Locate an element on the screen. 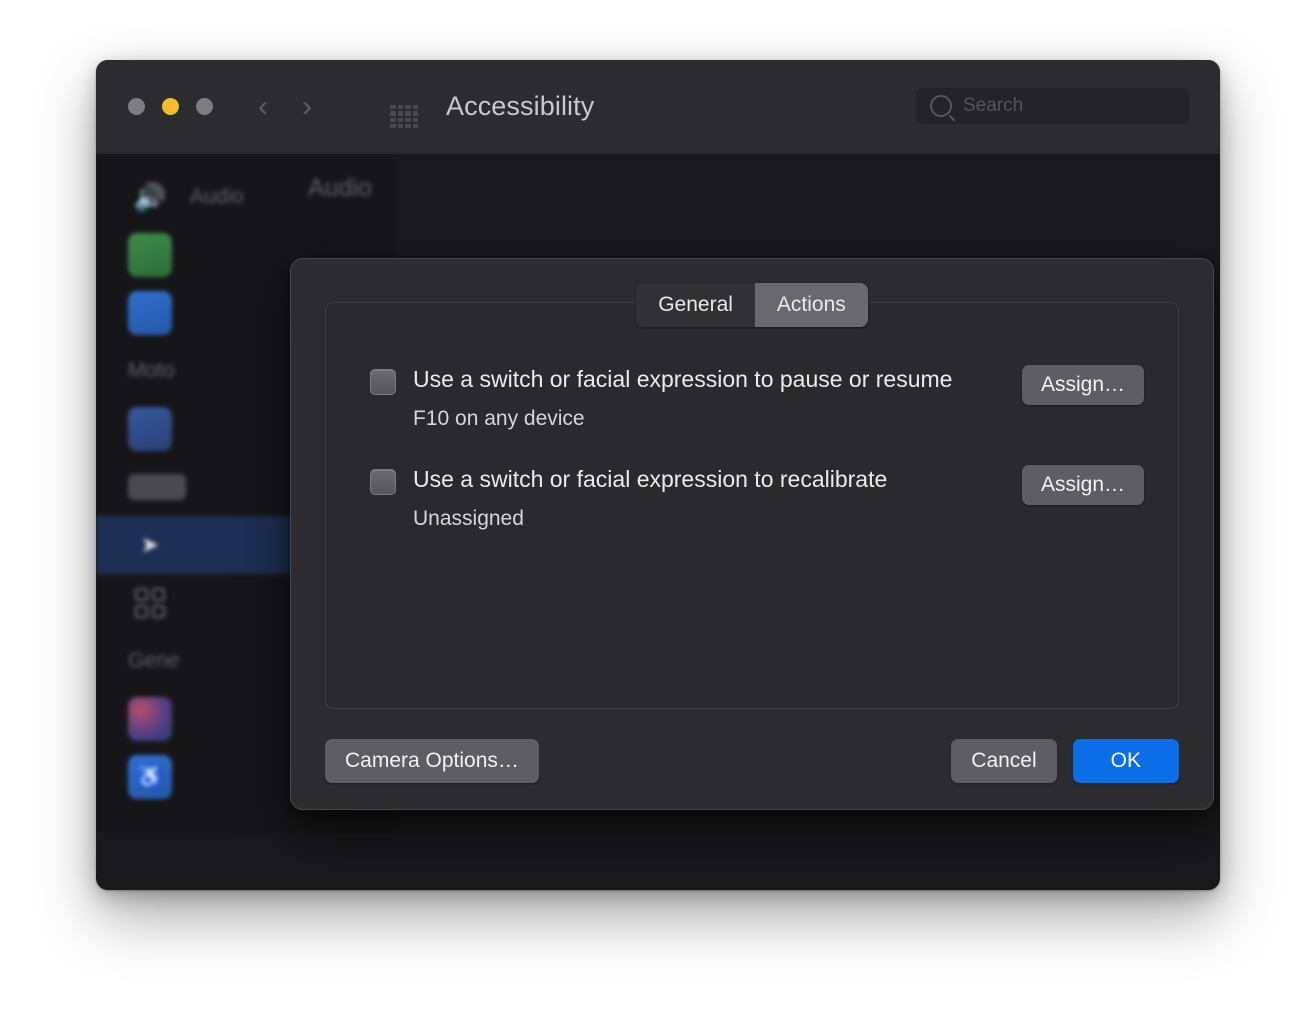 Image resolution: width=1312 pixels, height=1013 pixels. switch-icon is located at coordinates (157, 487).